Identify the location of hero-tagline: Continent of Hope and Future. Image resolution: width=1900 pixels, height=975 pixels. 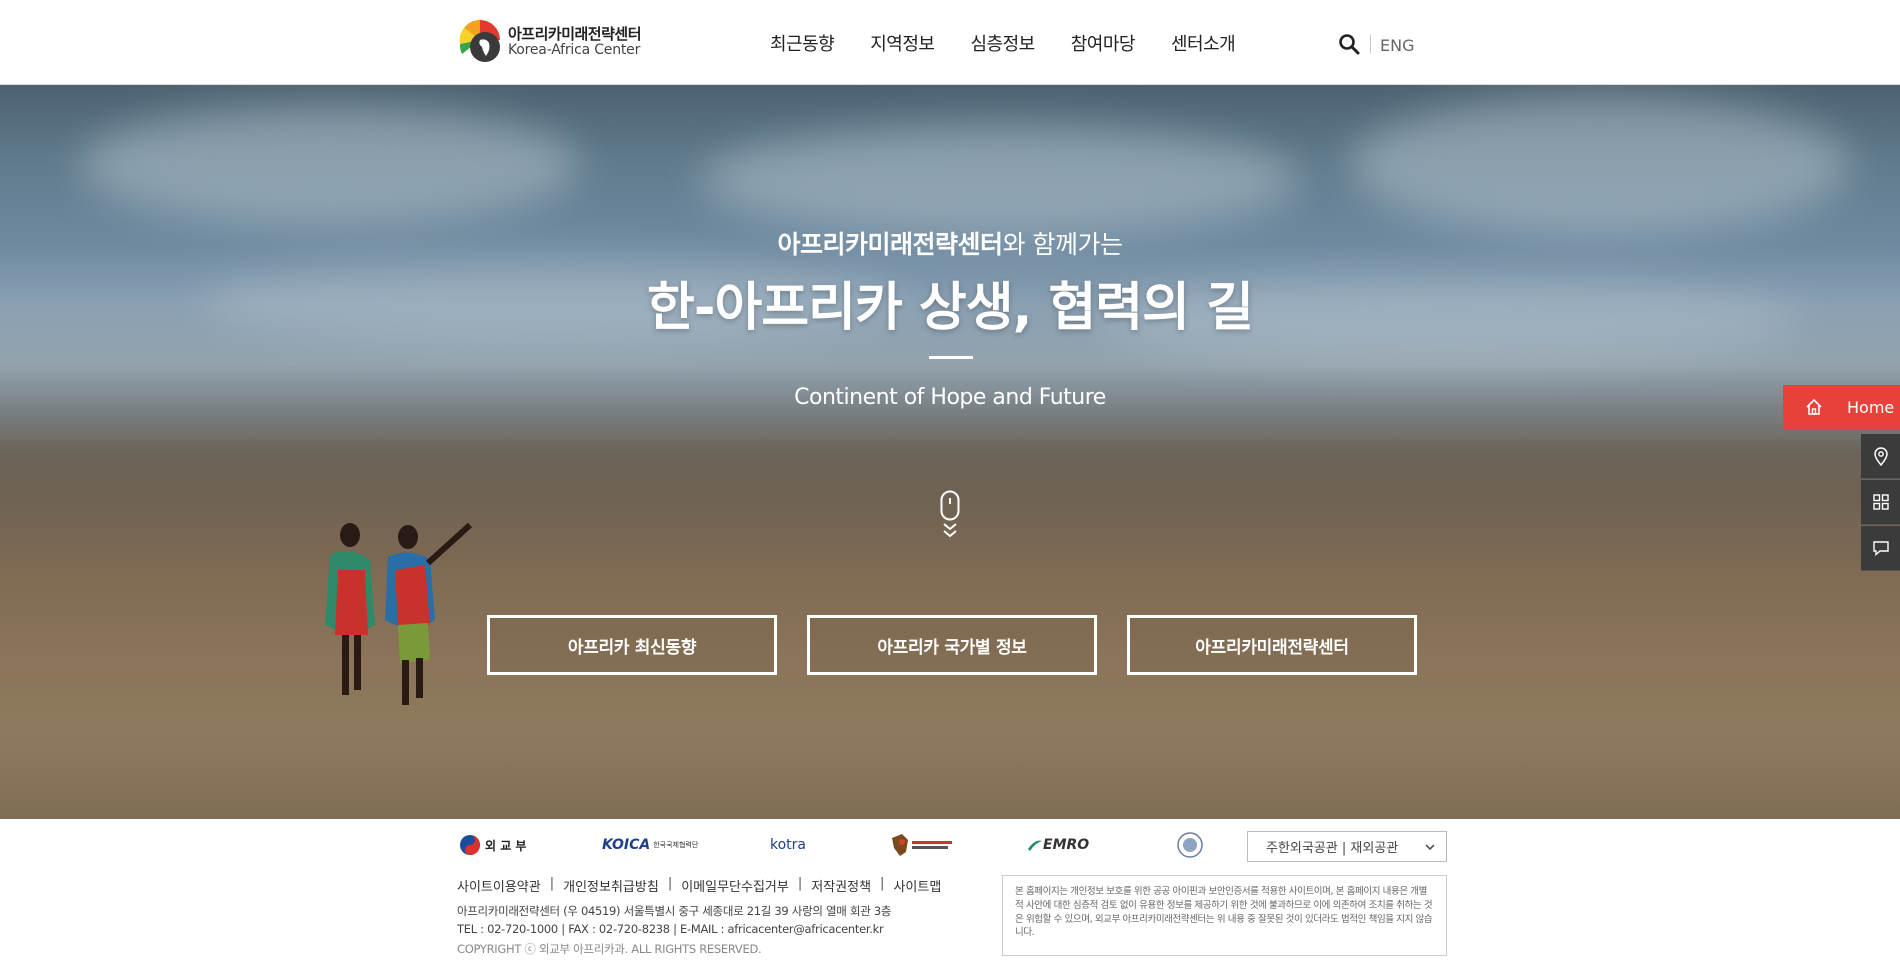
(950, 397).